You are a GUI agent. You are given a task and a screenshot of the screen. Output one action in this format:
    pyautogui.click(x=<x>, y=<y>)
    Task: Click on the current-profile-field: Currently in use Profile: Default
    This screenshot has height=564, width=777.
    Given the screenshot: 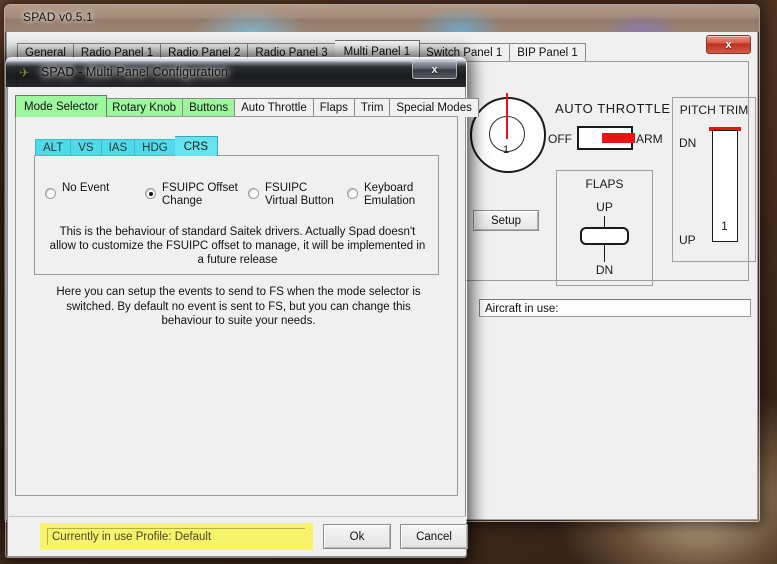 What is the action you would take?
    pyautogui.click(x=176, y=536)
    